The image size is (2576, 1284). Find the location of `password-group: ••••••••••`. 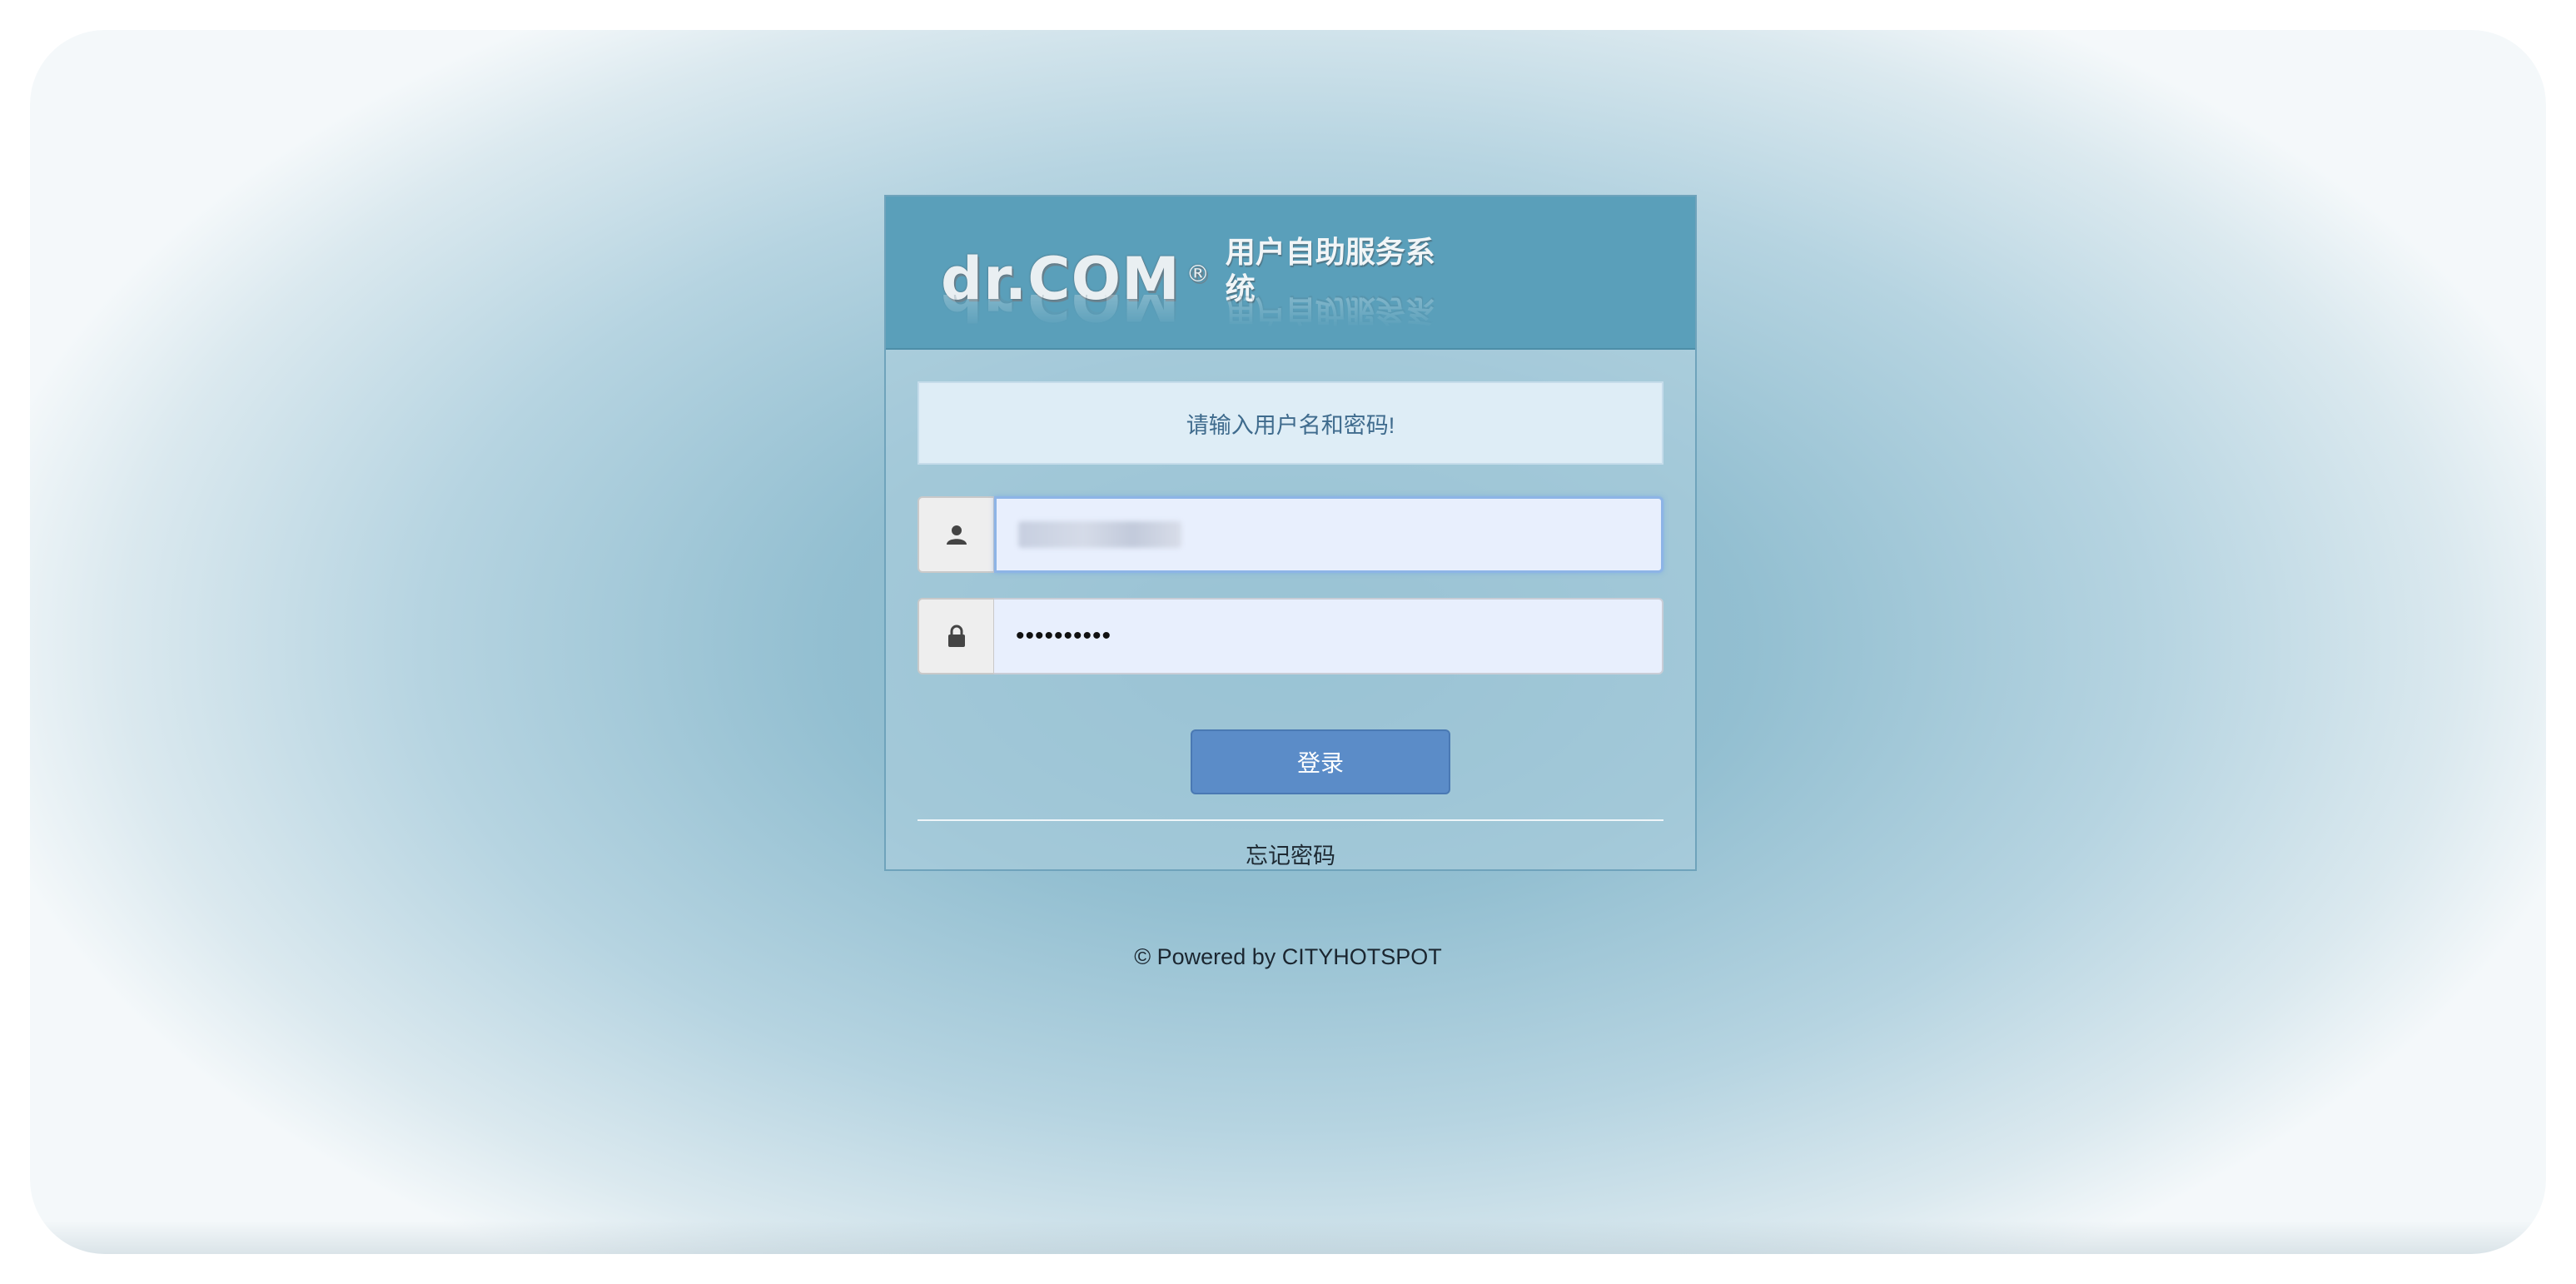

password-group: •••••••••• is located at coordinates (1290, 636).